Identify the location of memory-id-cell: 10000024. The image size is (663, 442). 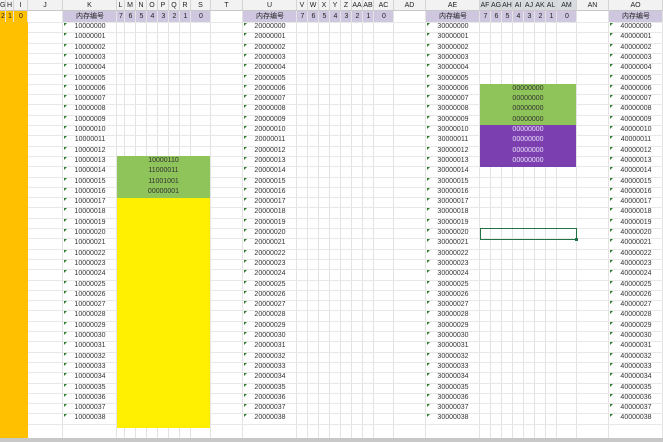
(90, 274).